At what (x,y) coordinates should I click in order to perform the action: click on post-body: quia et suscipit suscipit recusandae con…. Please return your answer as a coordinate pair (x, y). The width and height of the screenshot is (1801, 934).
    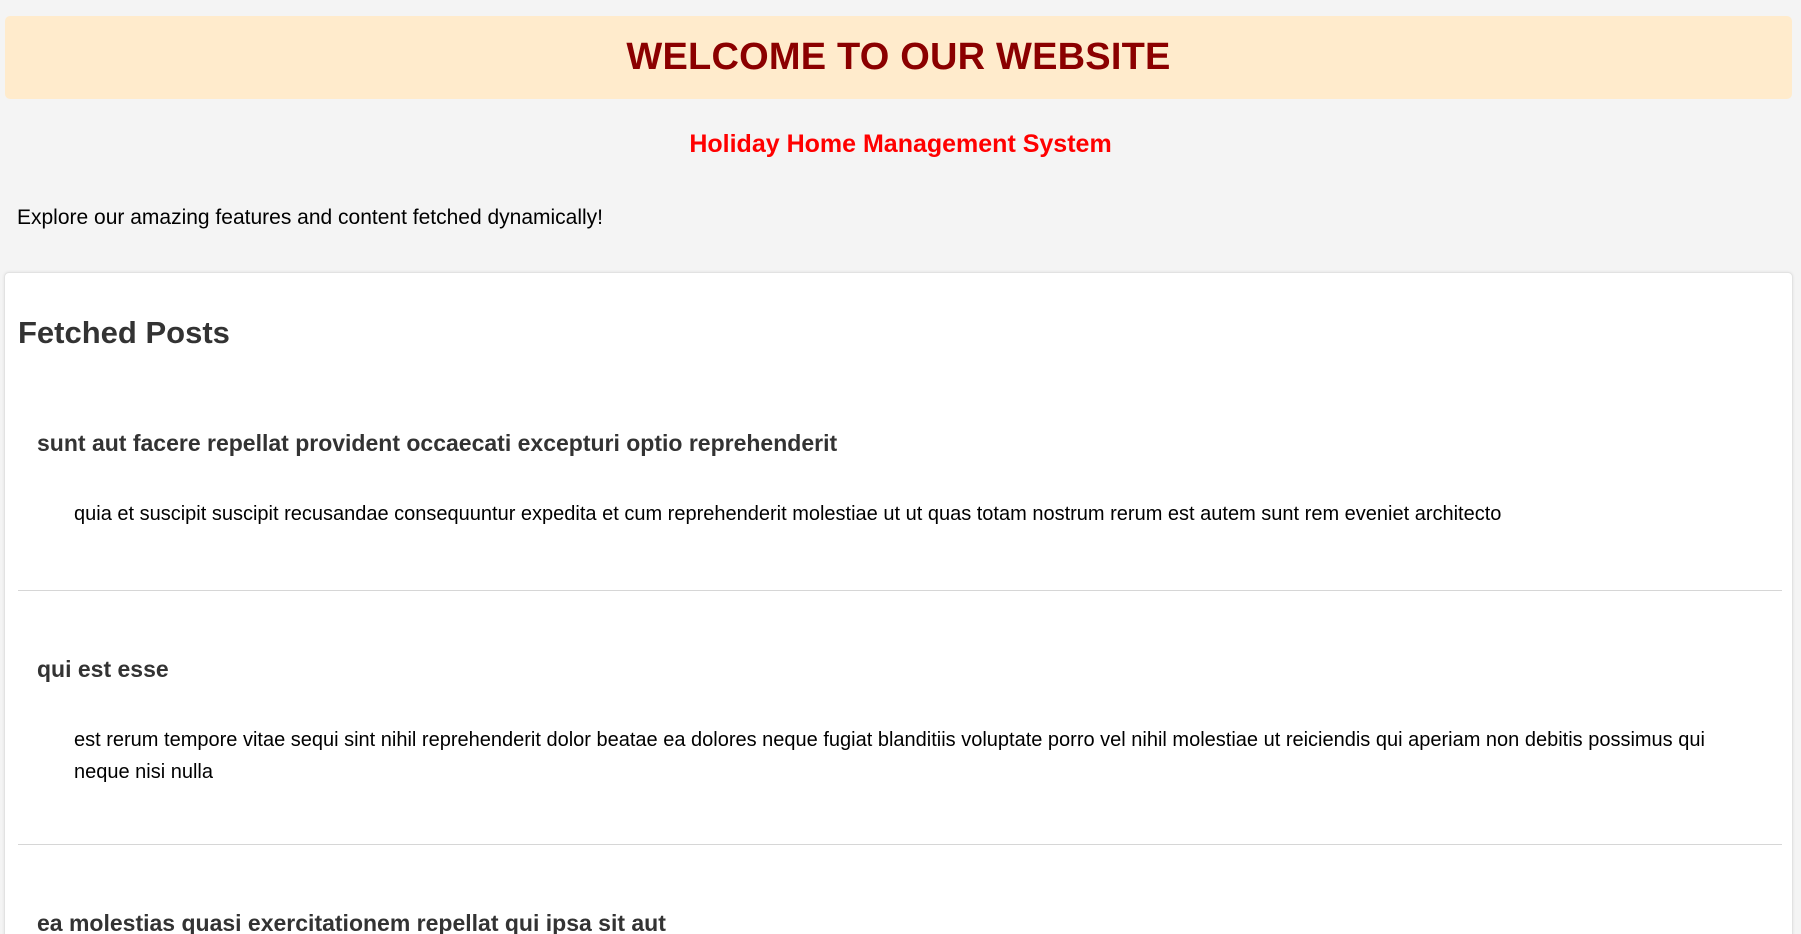
    Looking at the image, I should click on (788, 514).